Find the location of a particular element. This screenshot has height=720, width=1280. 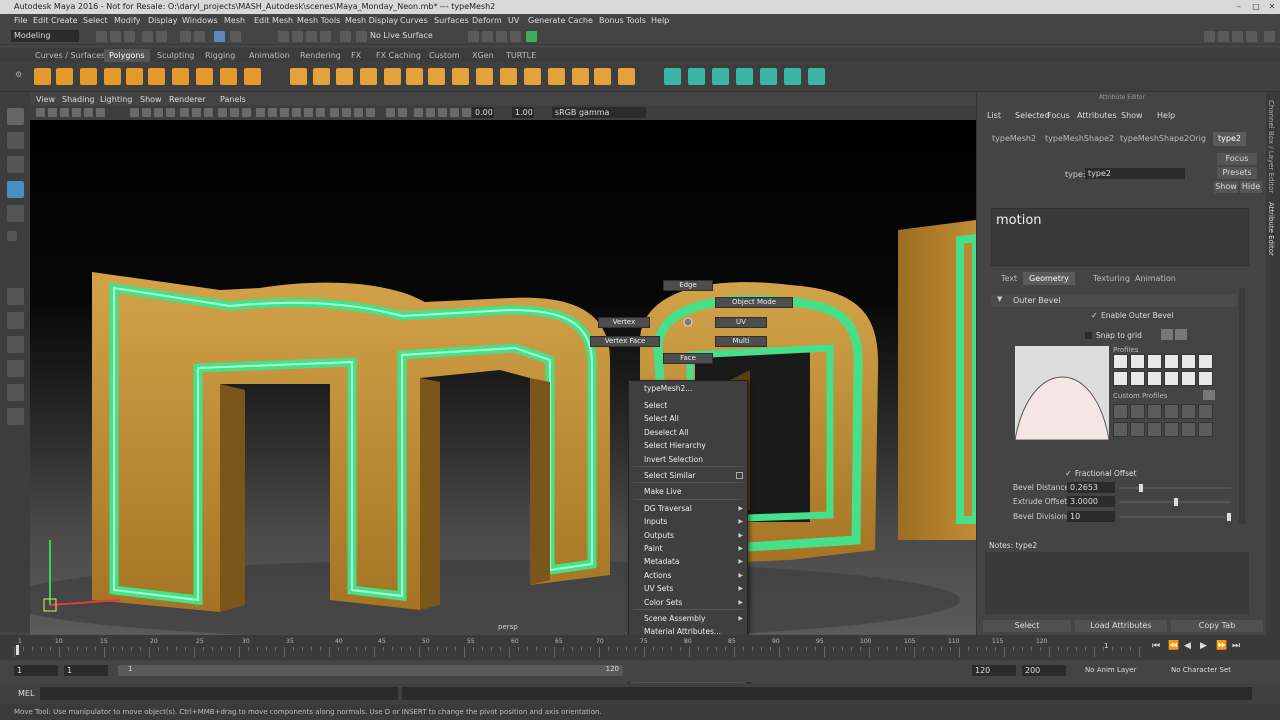

pick-mask-icon is located at coordinates (235, 36).